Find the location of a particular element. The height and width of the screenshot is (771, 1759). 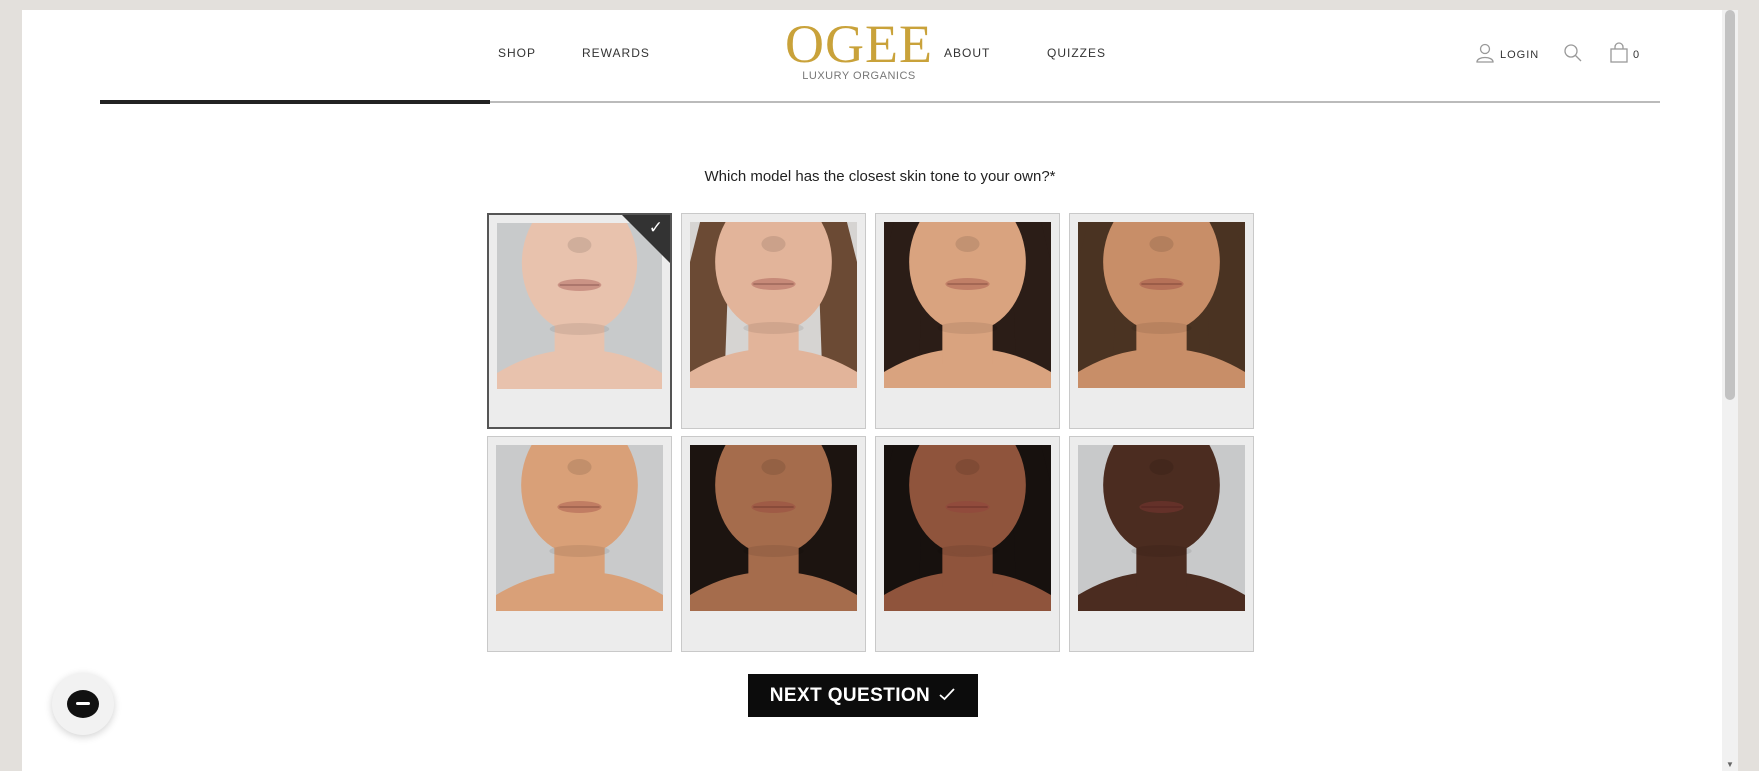

nav-shop: SHOP is located at coordinates (517, 53).